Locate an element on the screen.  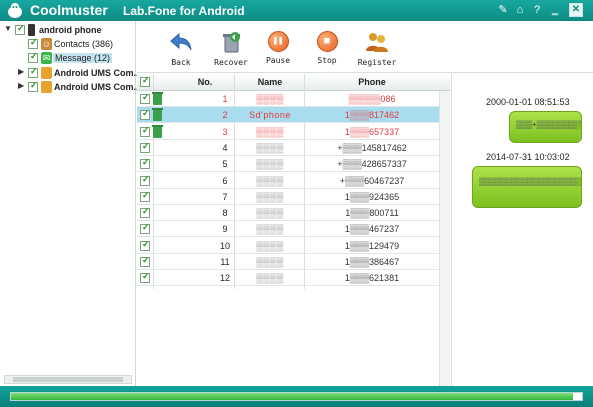
back-arrow-icon is located at coordinates (181, 41).